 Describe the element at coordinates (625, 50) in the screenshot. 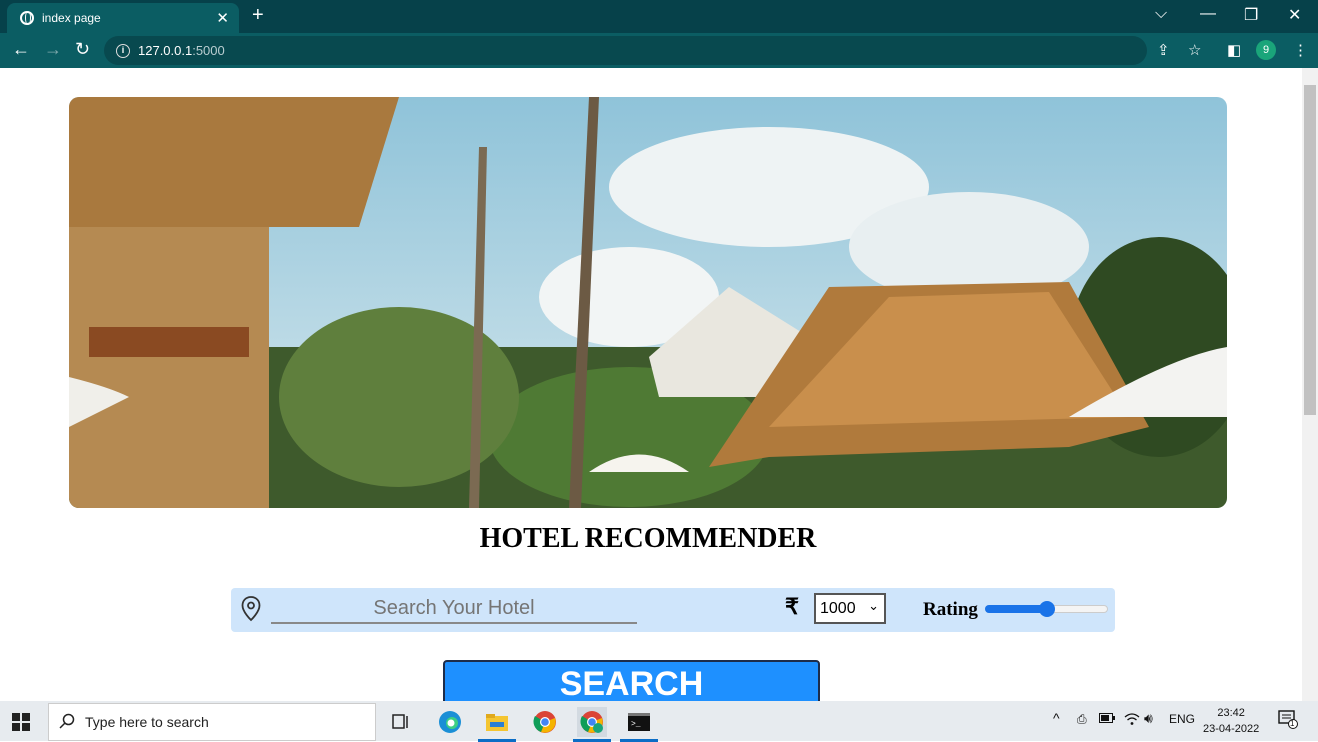

I see `url-bar: i 127.0.0.1:5000` at that location.